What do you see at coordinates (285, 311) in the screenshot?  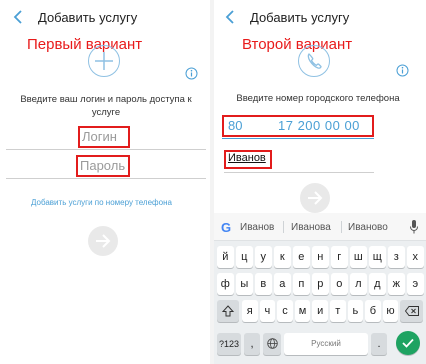 I see `key-с: с` at bounding box center [285, 311].